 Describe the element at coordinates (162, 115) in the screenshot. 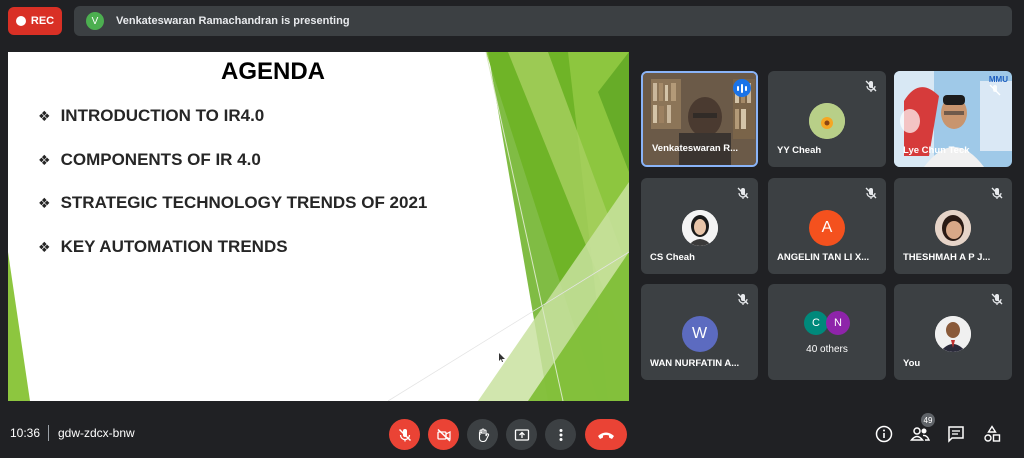

I see `agenda-item-label: INTRODUCTION TO IR4.0` at that location.